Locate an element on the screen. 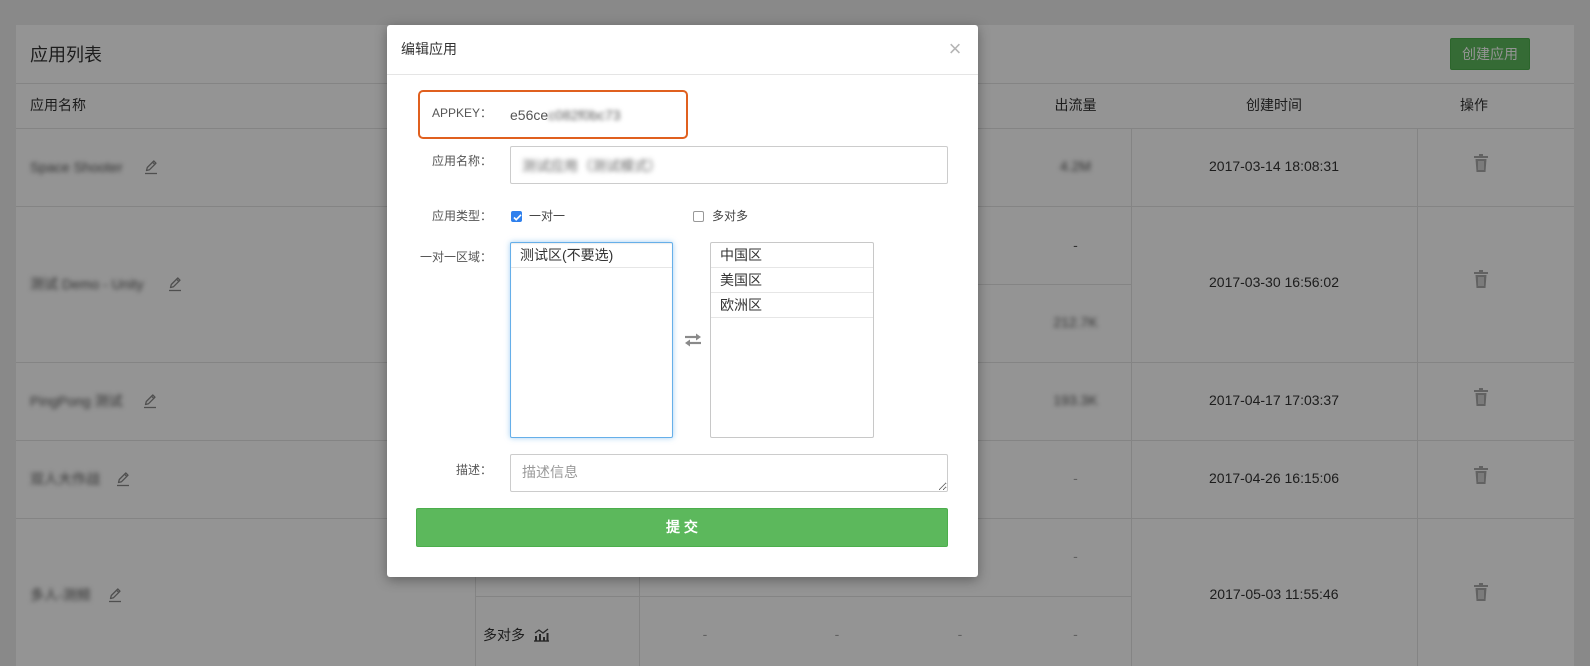  one-to-one-label: 一对一 is located at coordinates (547, 216).